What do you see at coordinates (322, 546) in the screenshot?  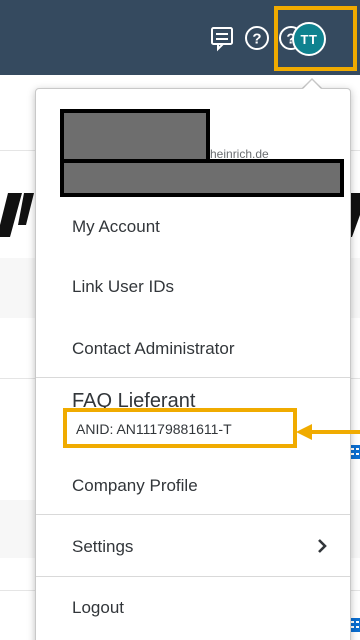 I see `chevron-right-icon` at bounding box center [322, 546].